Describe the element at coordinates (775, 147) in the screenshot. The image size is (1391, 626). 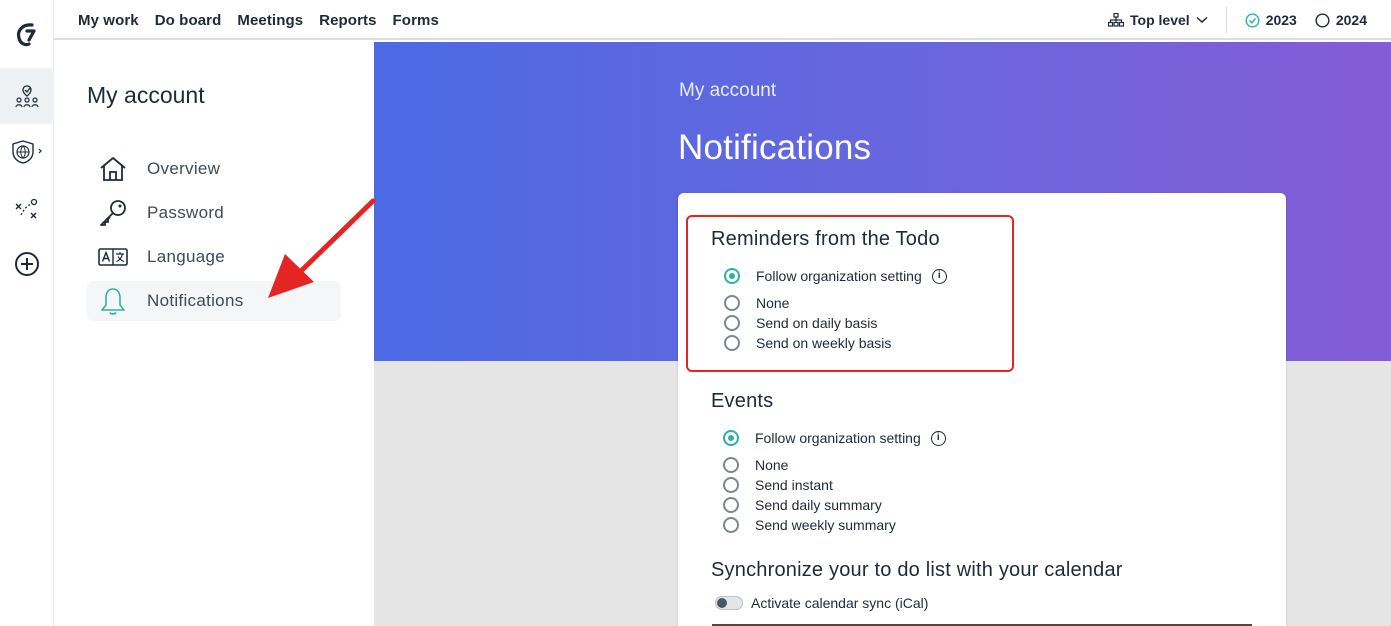
I see `page-title: Notifications` at that location.